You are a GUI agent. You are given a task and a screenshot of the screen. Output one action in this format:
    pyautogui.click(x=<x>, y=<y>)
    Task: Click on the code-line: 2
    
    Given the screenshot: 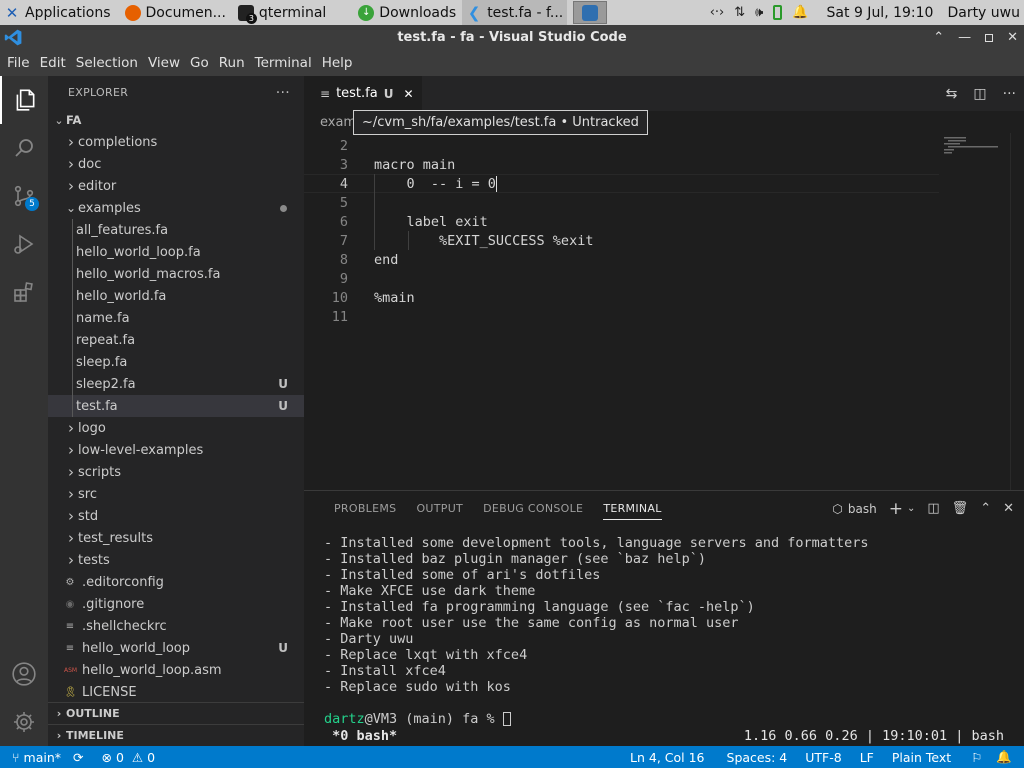 What is the action you would take?
    pyautogui.click(x=621, y=145)
    